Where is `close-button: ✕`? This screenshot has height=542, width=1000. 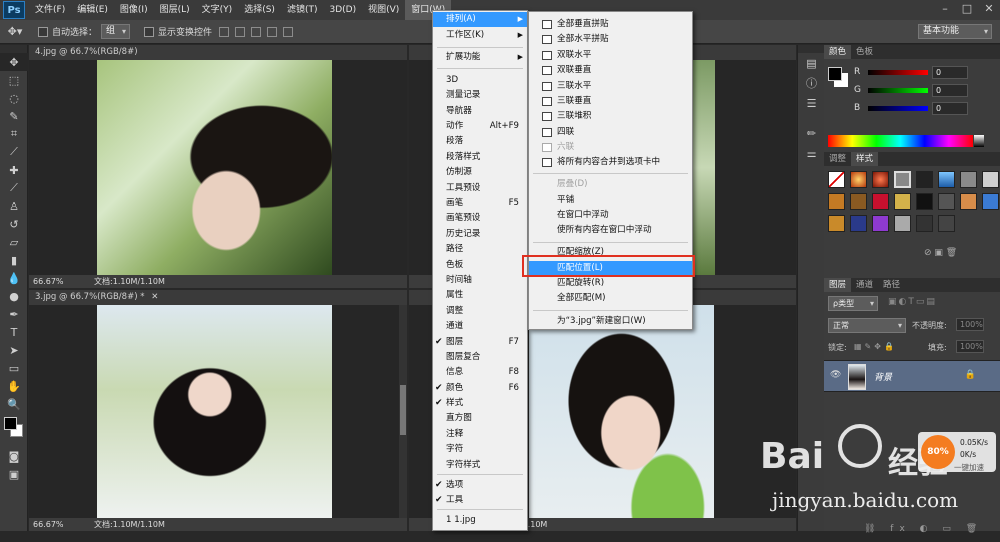 close-button: ✕ is located at coordinates (989, 9).